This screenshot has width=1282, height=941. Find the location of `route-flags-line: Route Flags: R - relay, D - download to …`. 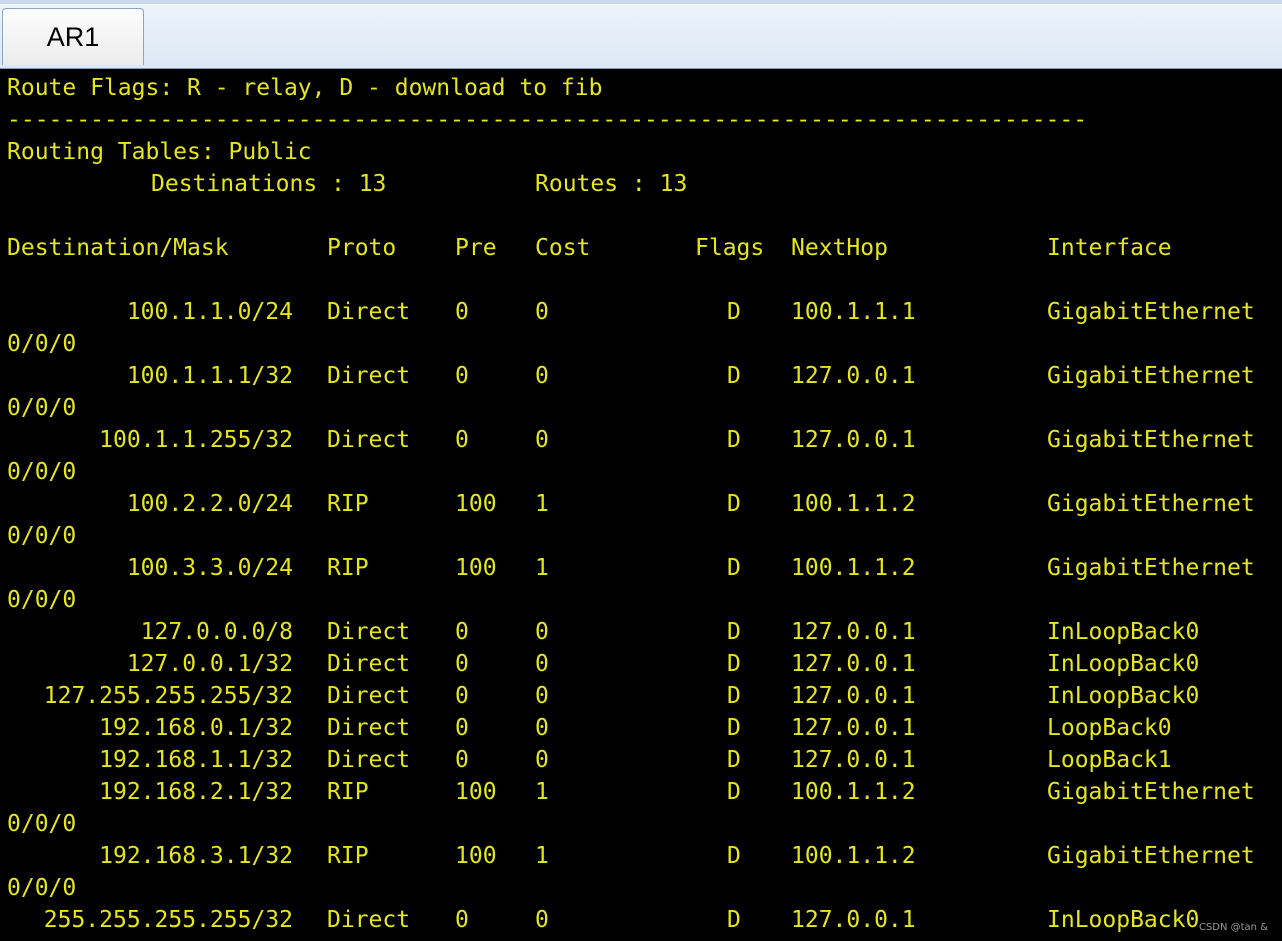

route-flags-line: Route Flags: R - relay, D - download to … is located at coordinates (305, 88).